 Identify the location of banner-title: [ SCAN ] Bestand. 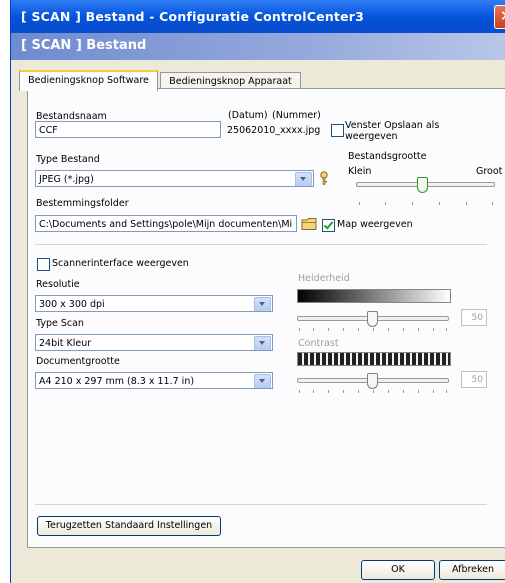
(84, 45).